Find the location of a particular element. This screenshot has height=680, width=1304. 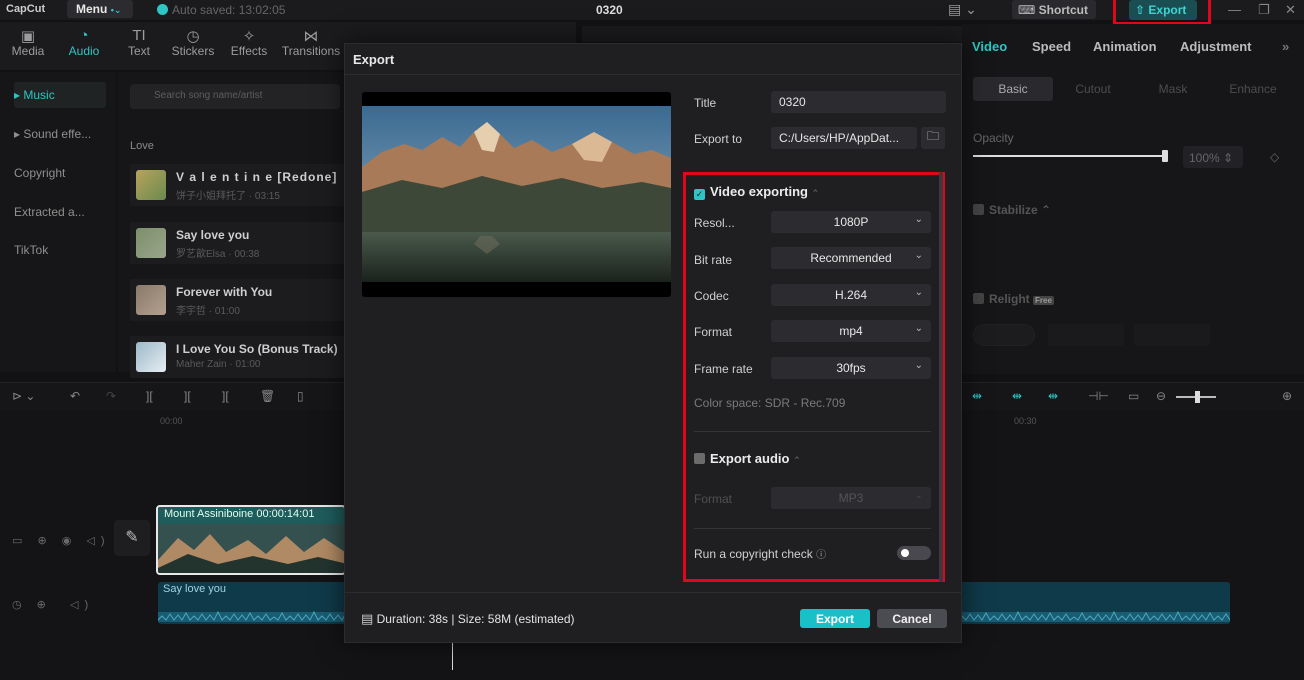

subtab-mask: Mask is located at coordinates (1173, 89).